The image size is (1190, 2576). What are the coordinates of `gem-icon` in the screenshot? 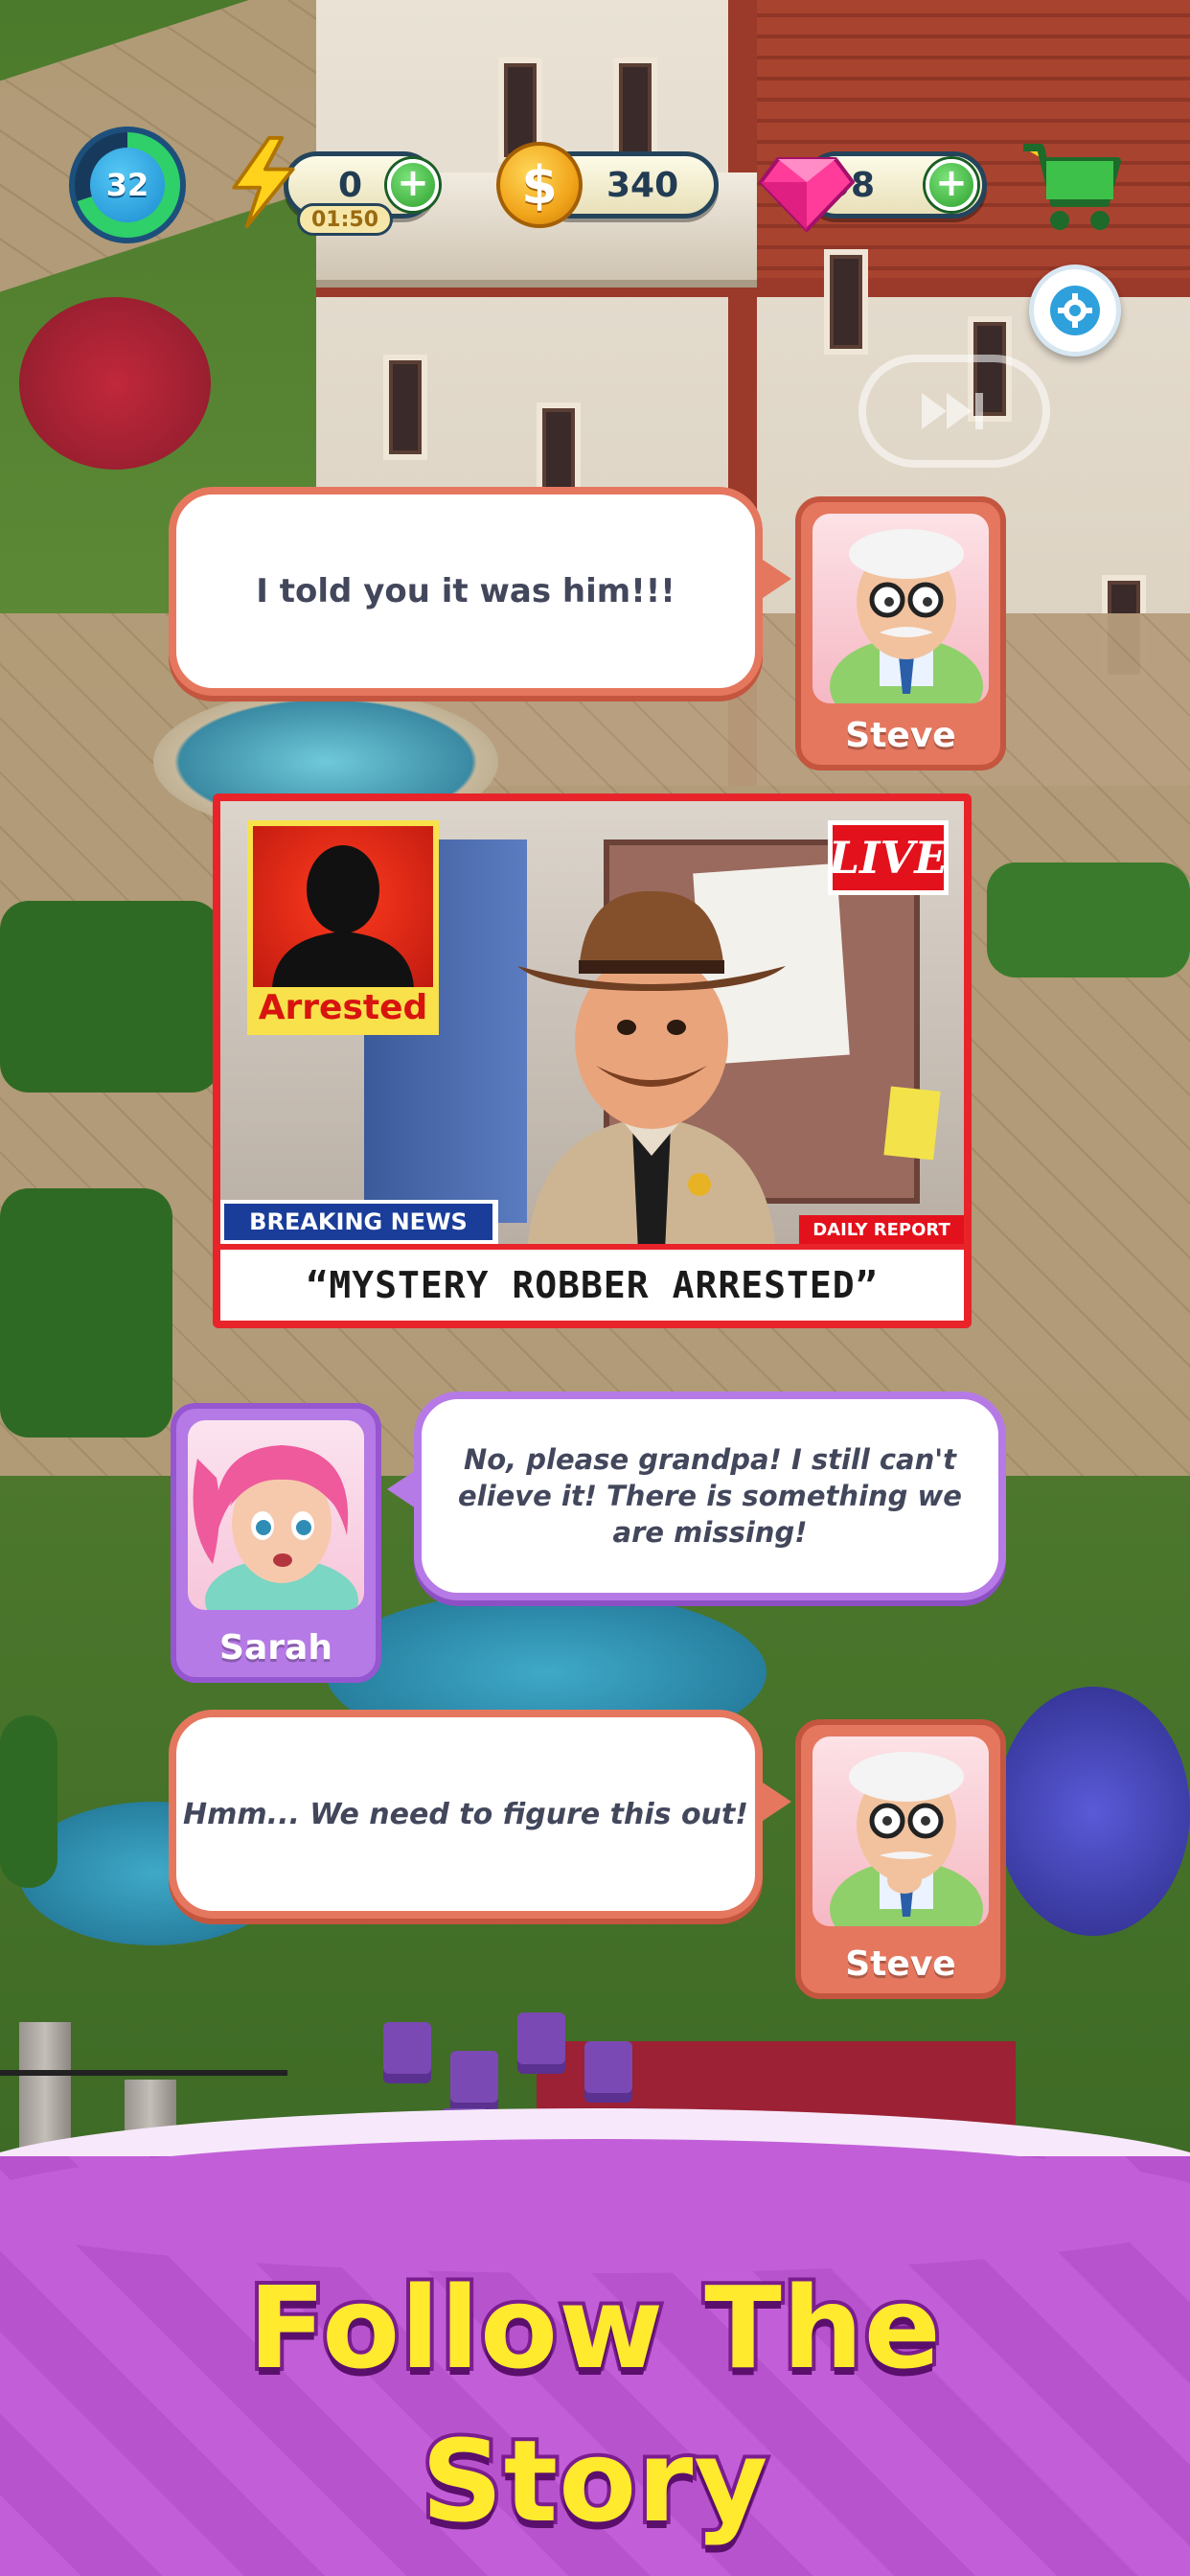 It's located at (807, 194).